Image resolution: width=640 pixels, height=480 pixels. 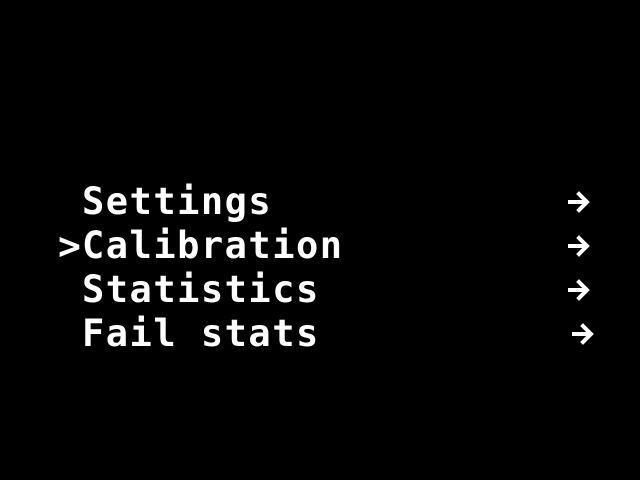 What do you see at coordinates (69, 246) in the screenshot?
I see `selection-cursor: >` at bounding box center [69, 246].